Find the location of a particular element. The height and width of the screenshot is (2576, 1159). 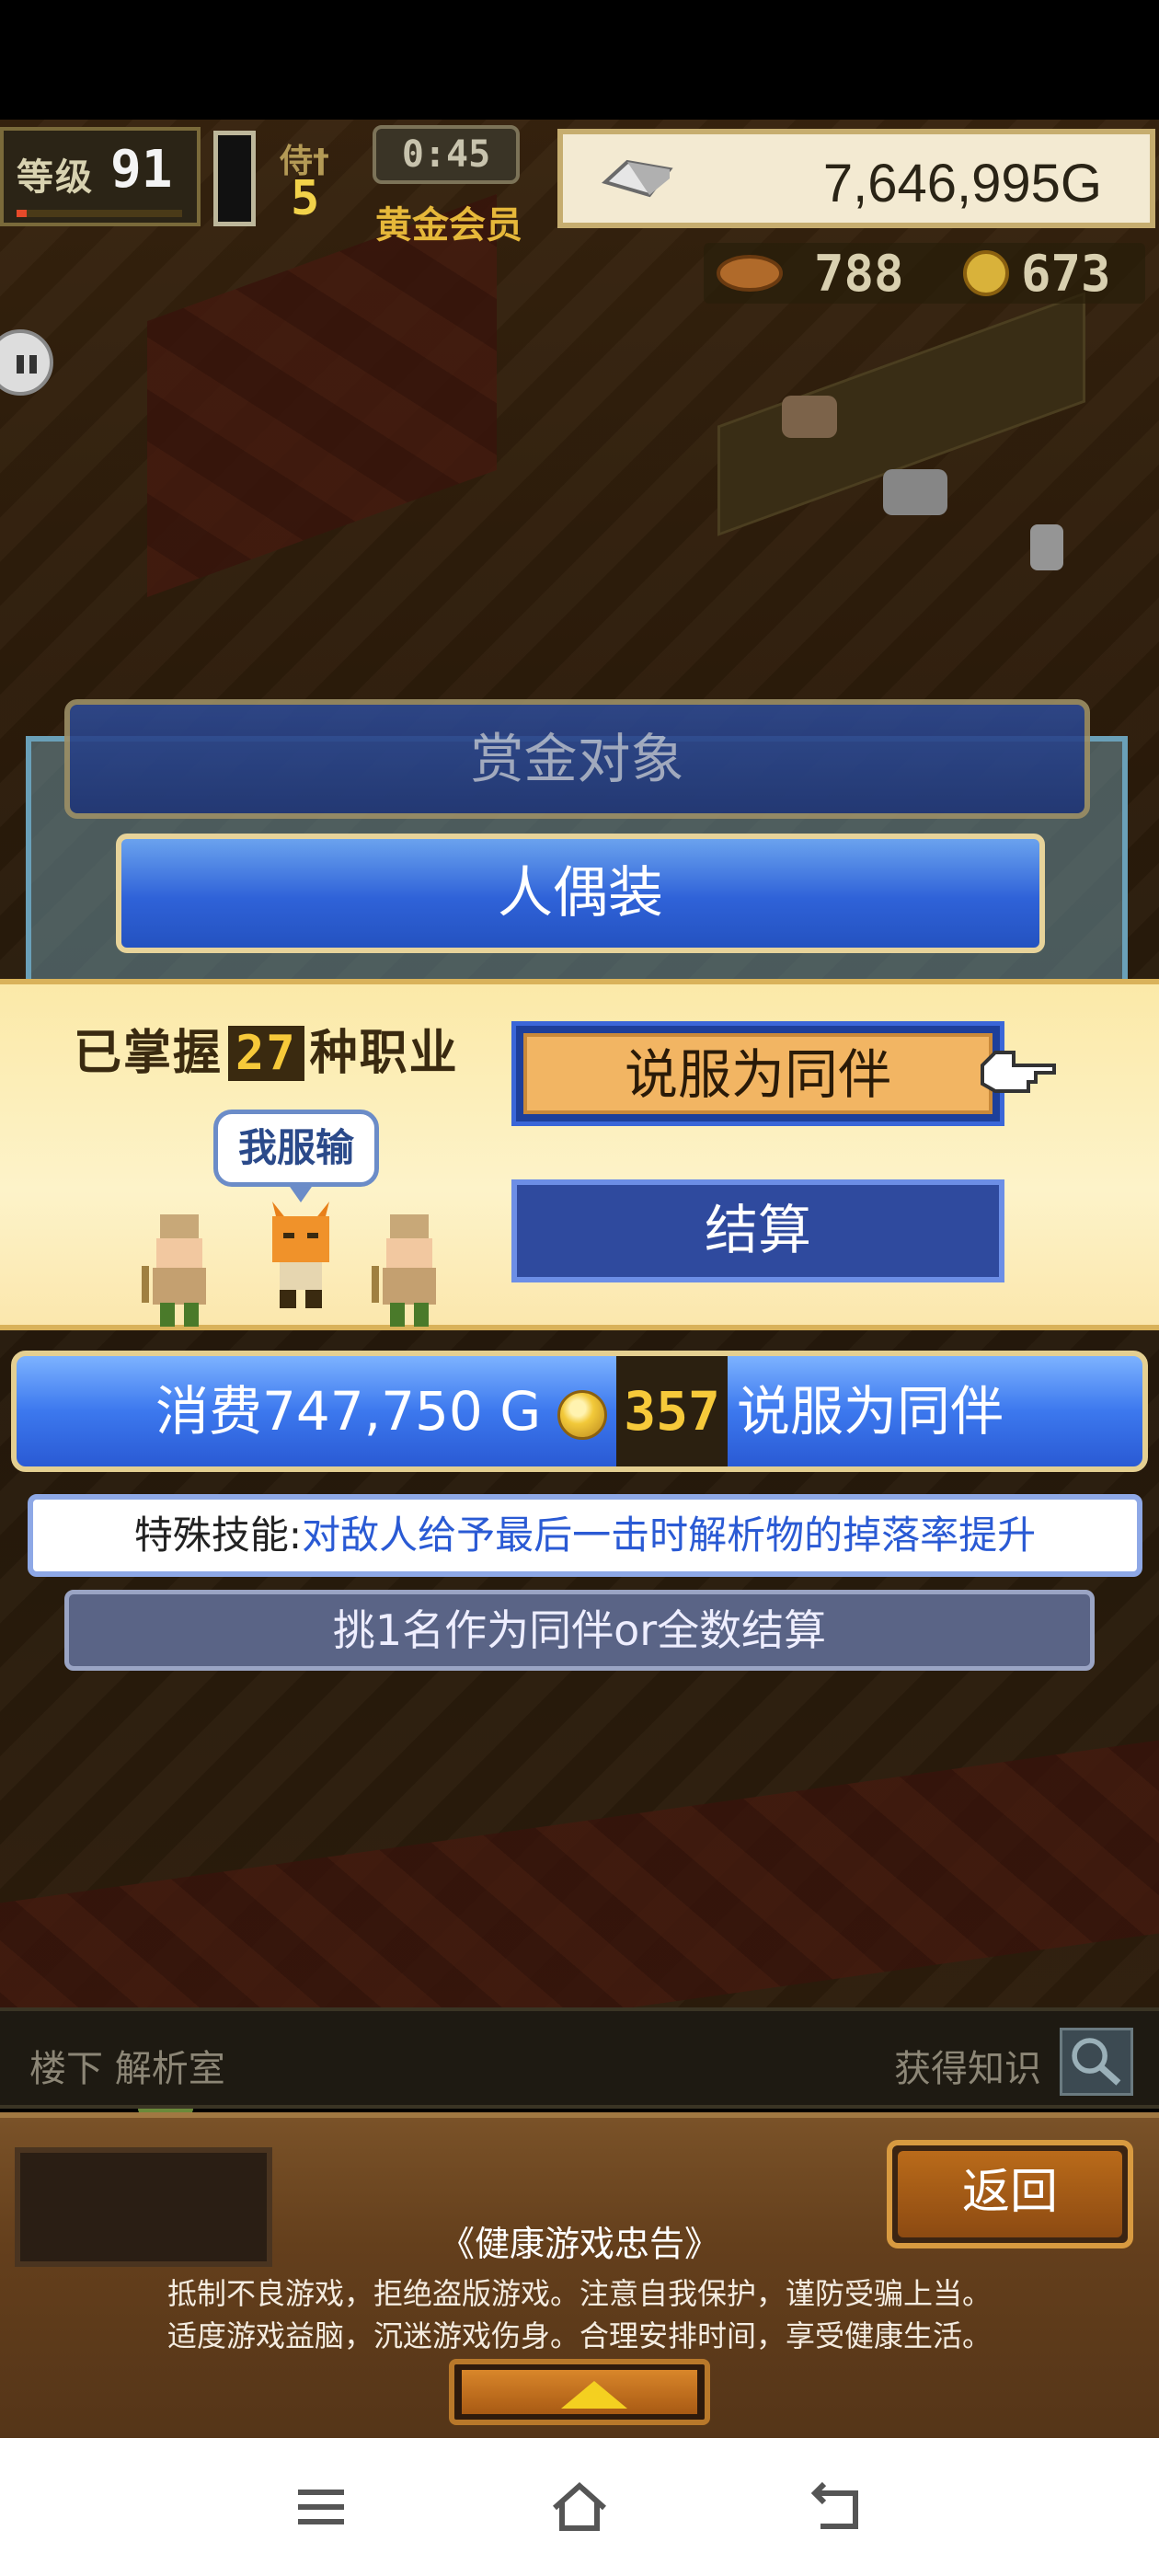

level-panel: 等级 91 is located at coordinates (100, 176).